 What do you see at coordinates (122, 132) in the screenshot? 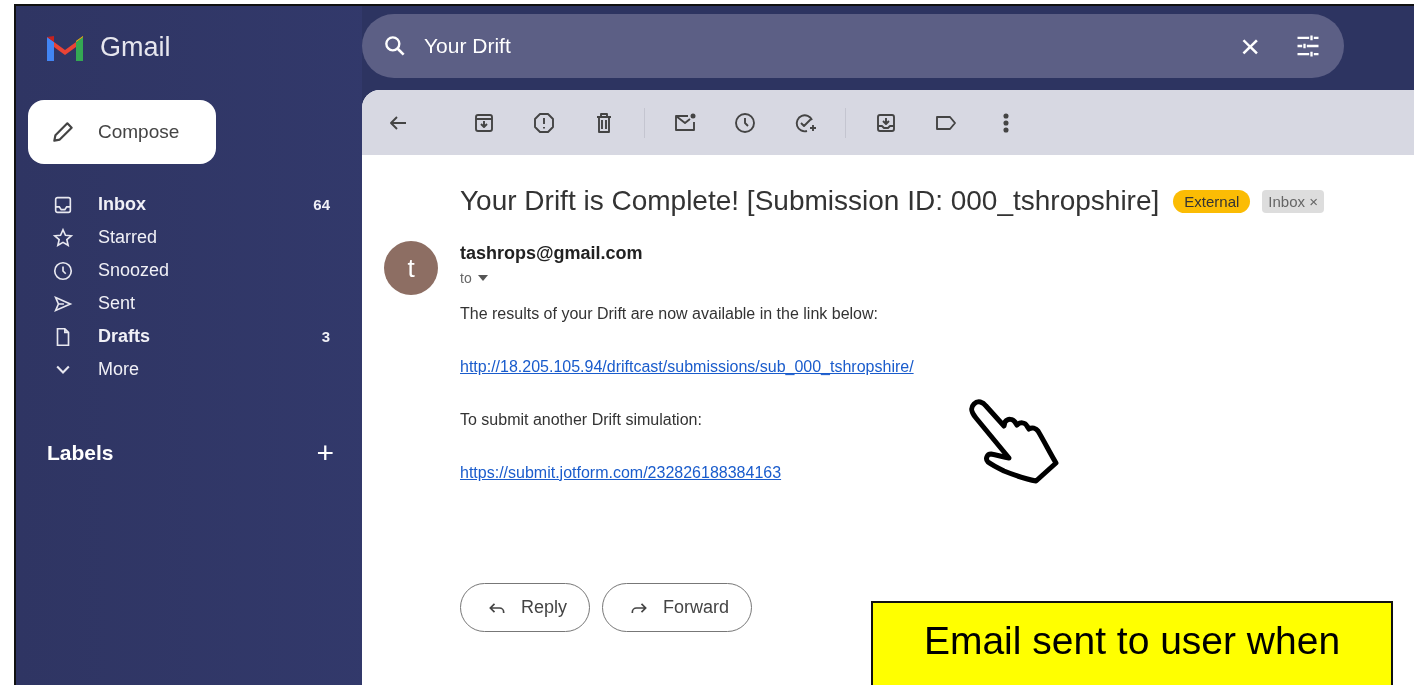
I see `compose-button: Compose` at bounding box center [122, 132].